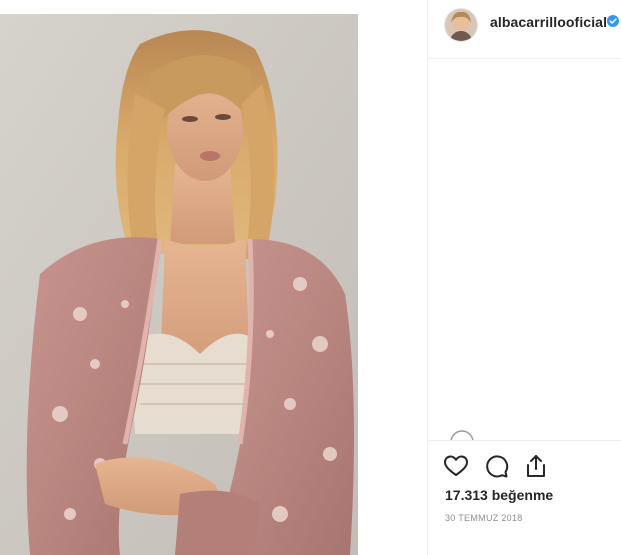 This screenshot has height=555, width=621. I want to click on like-button, so click(456, 466).